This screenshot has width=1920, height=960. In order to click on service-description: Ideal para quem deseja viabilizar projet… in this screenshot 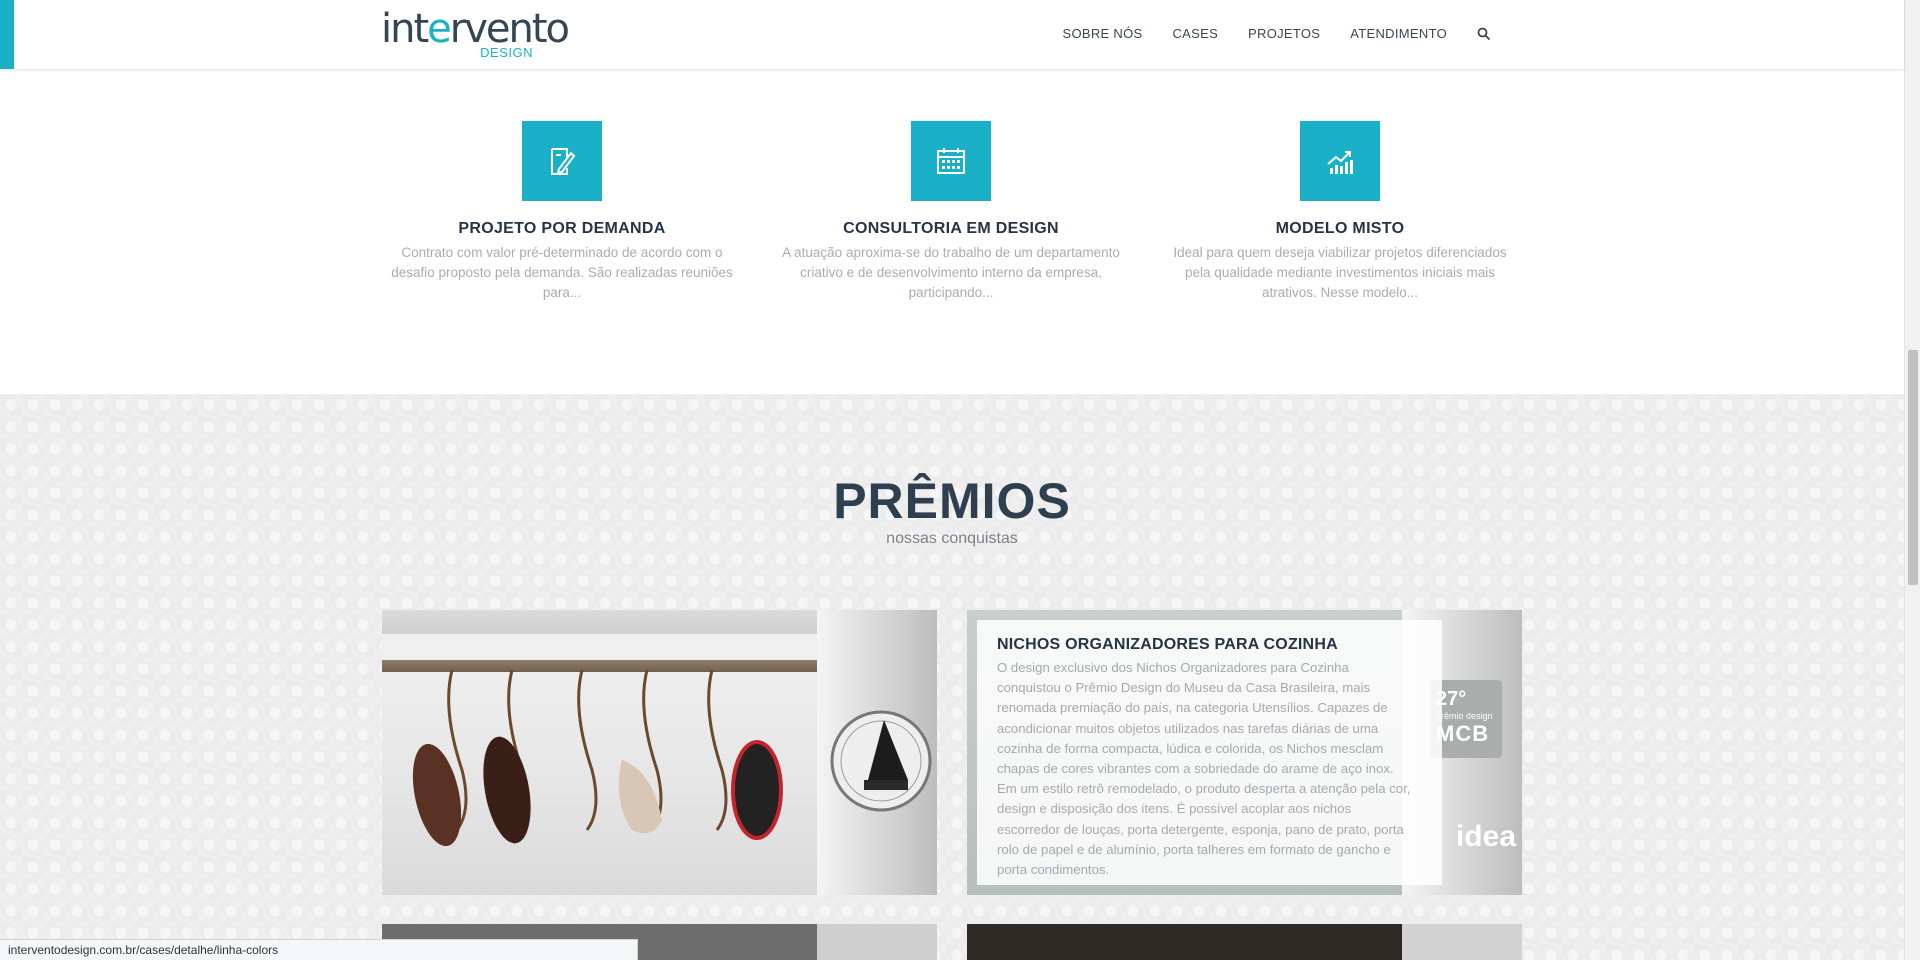, I will do `click(1340, 272)`.